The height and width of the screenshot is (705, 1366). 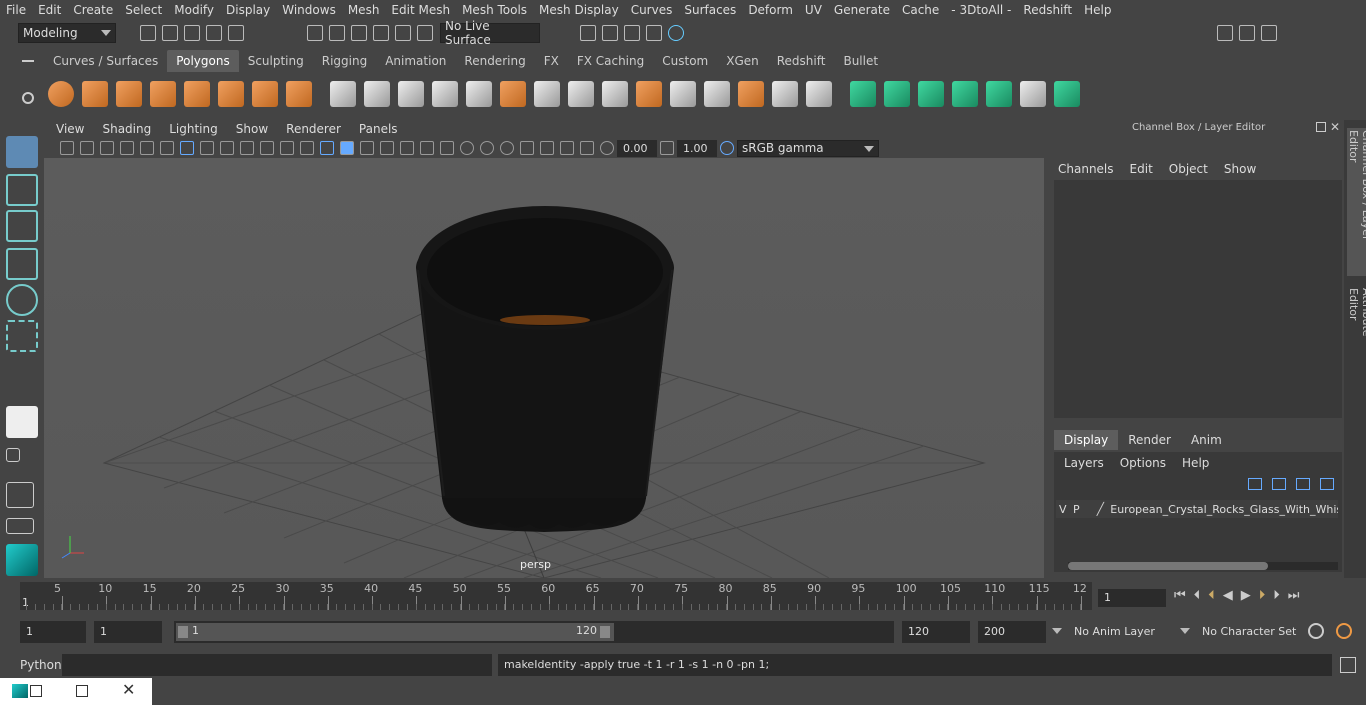 I want to click on layer-color-icon: ╱, so click(x=1104, y=509).